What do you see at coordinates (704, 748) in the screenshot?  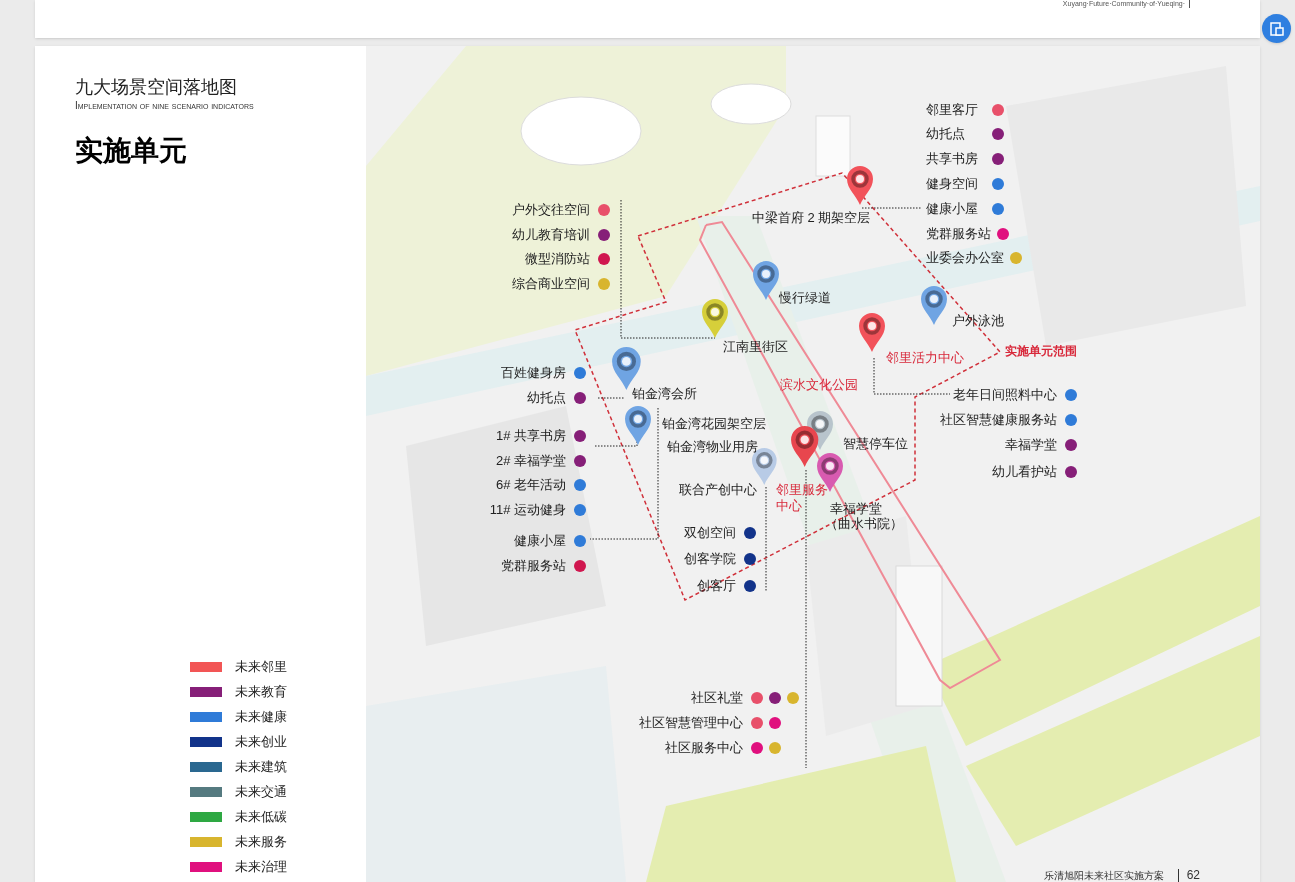 I see `point-label: 社区服务中心` at bounding box center [704, 748].